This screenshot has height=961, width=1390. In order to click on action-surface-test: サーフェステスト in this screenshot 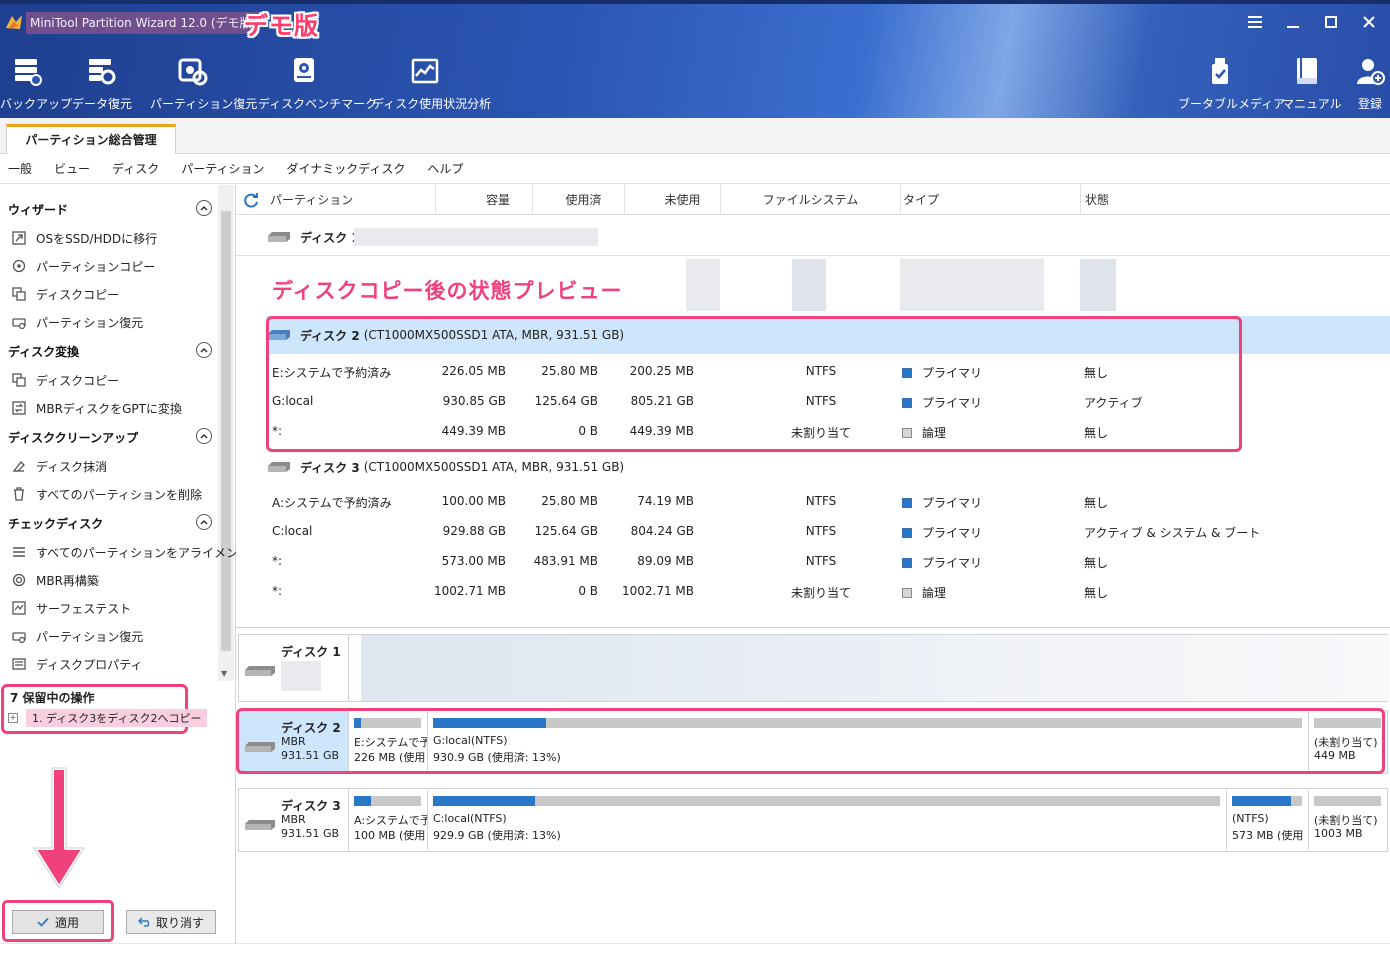, I will do `click(70, 608)`.